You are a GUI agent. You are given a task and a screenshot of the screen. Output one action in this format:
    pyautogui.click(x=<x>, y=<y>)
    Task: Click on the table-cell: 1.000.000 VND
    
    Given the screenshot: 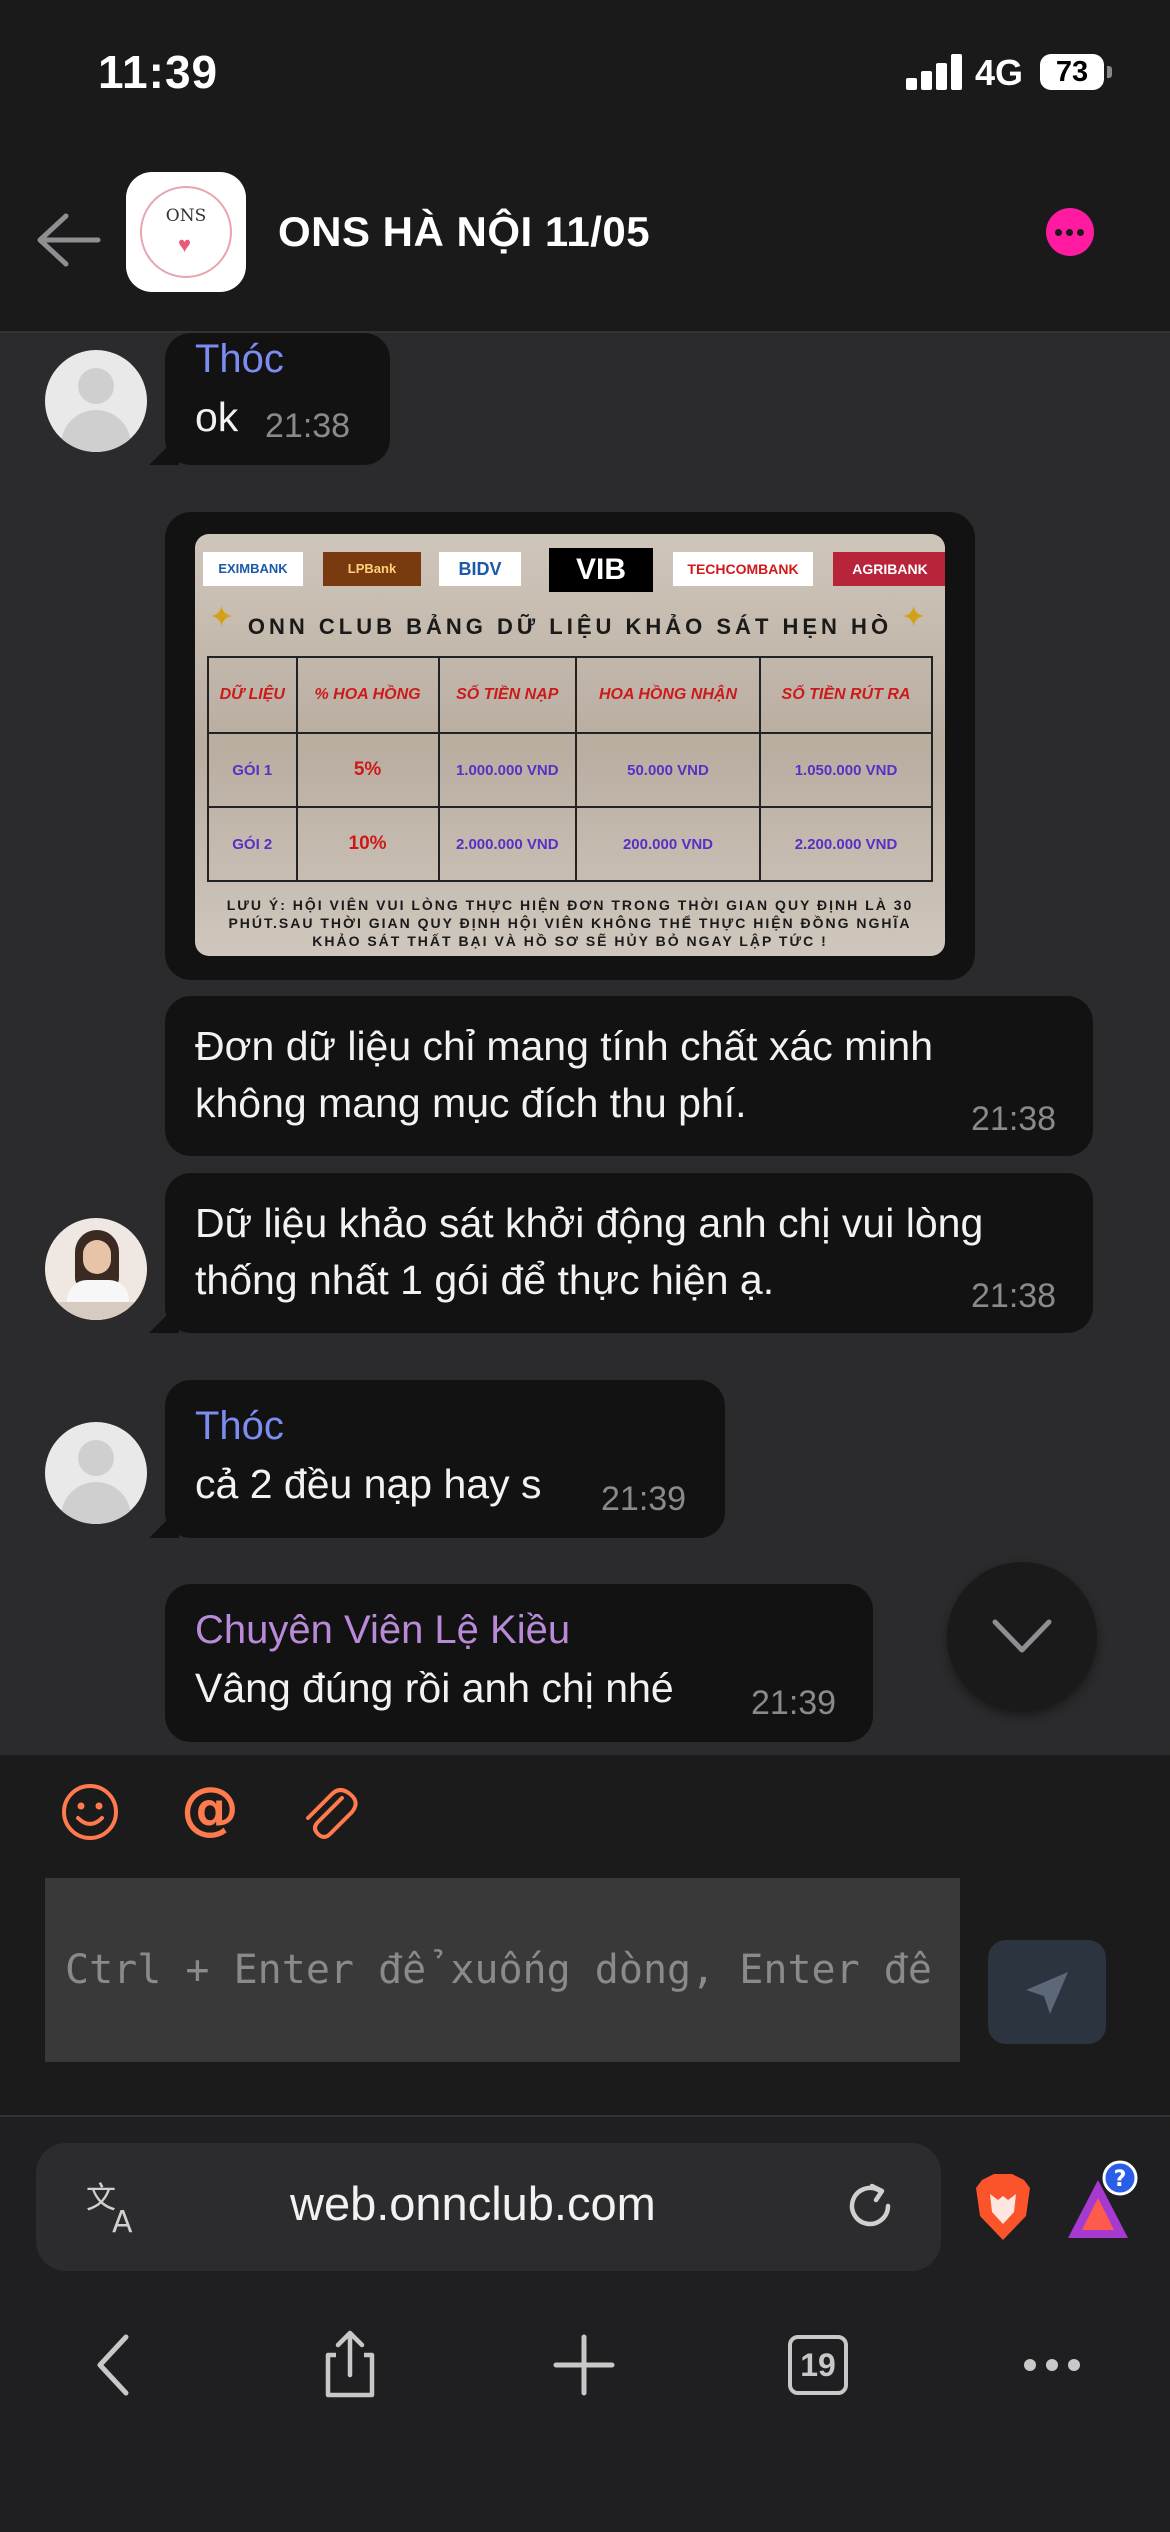 What is the action you would take?
    pyautogui.click(x=507, y=770)
    